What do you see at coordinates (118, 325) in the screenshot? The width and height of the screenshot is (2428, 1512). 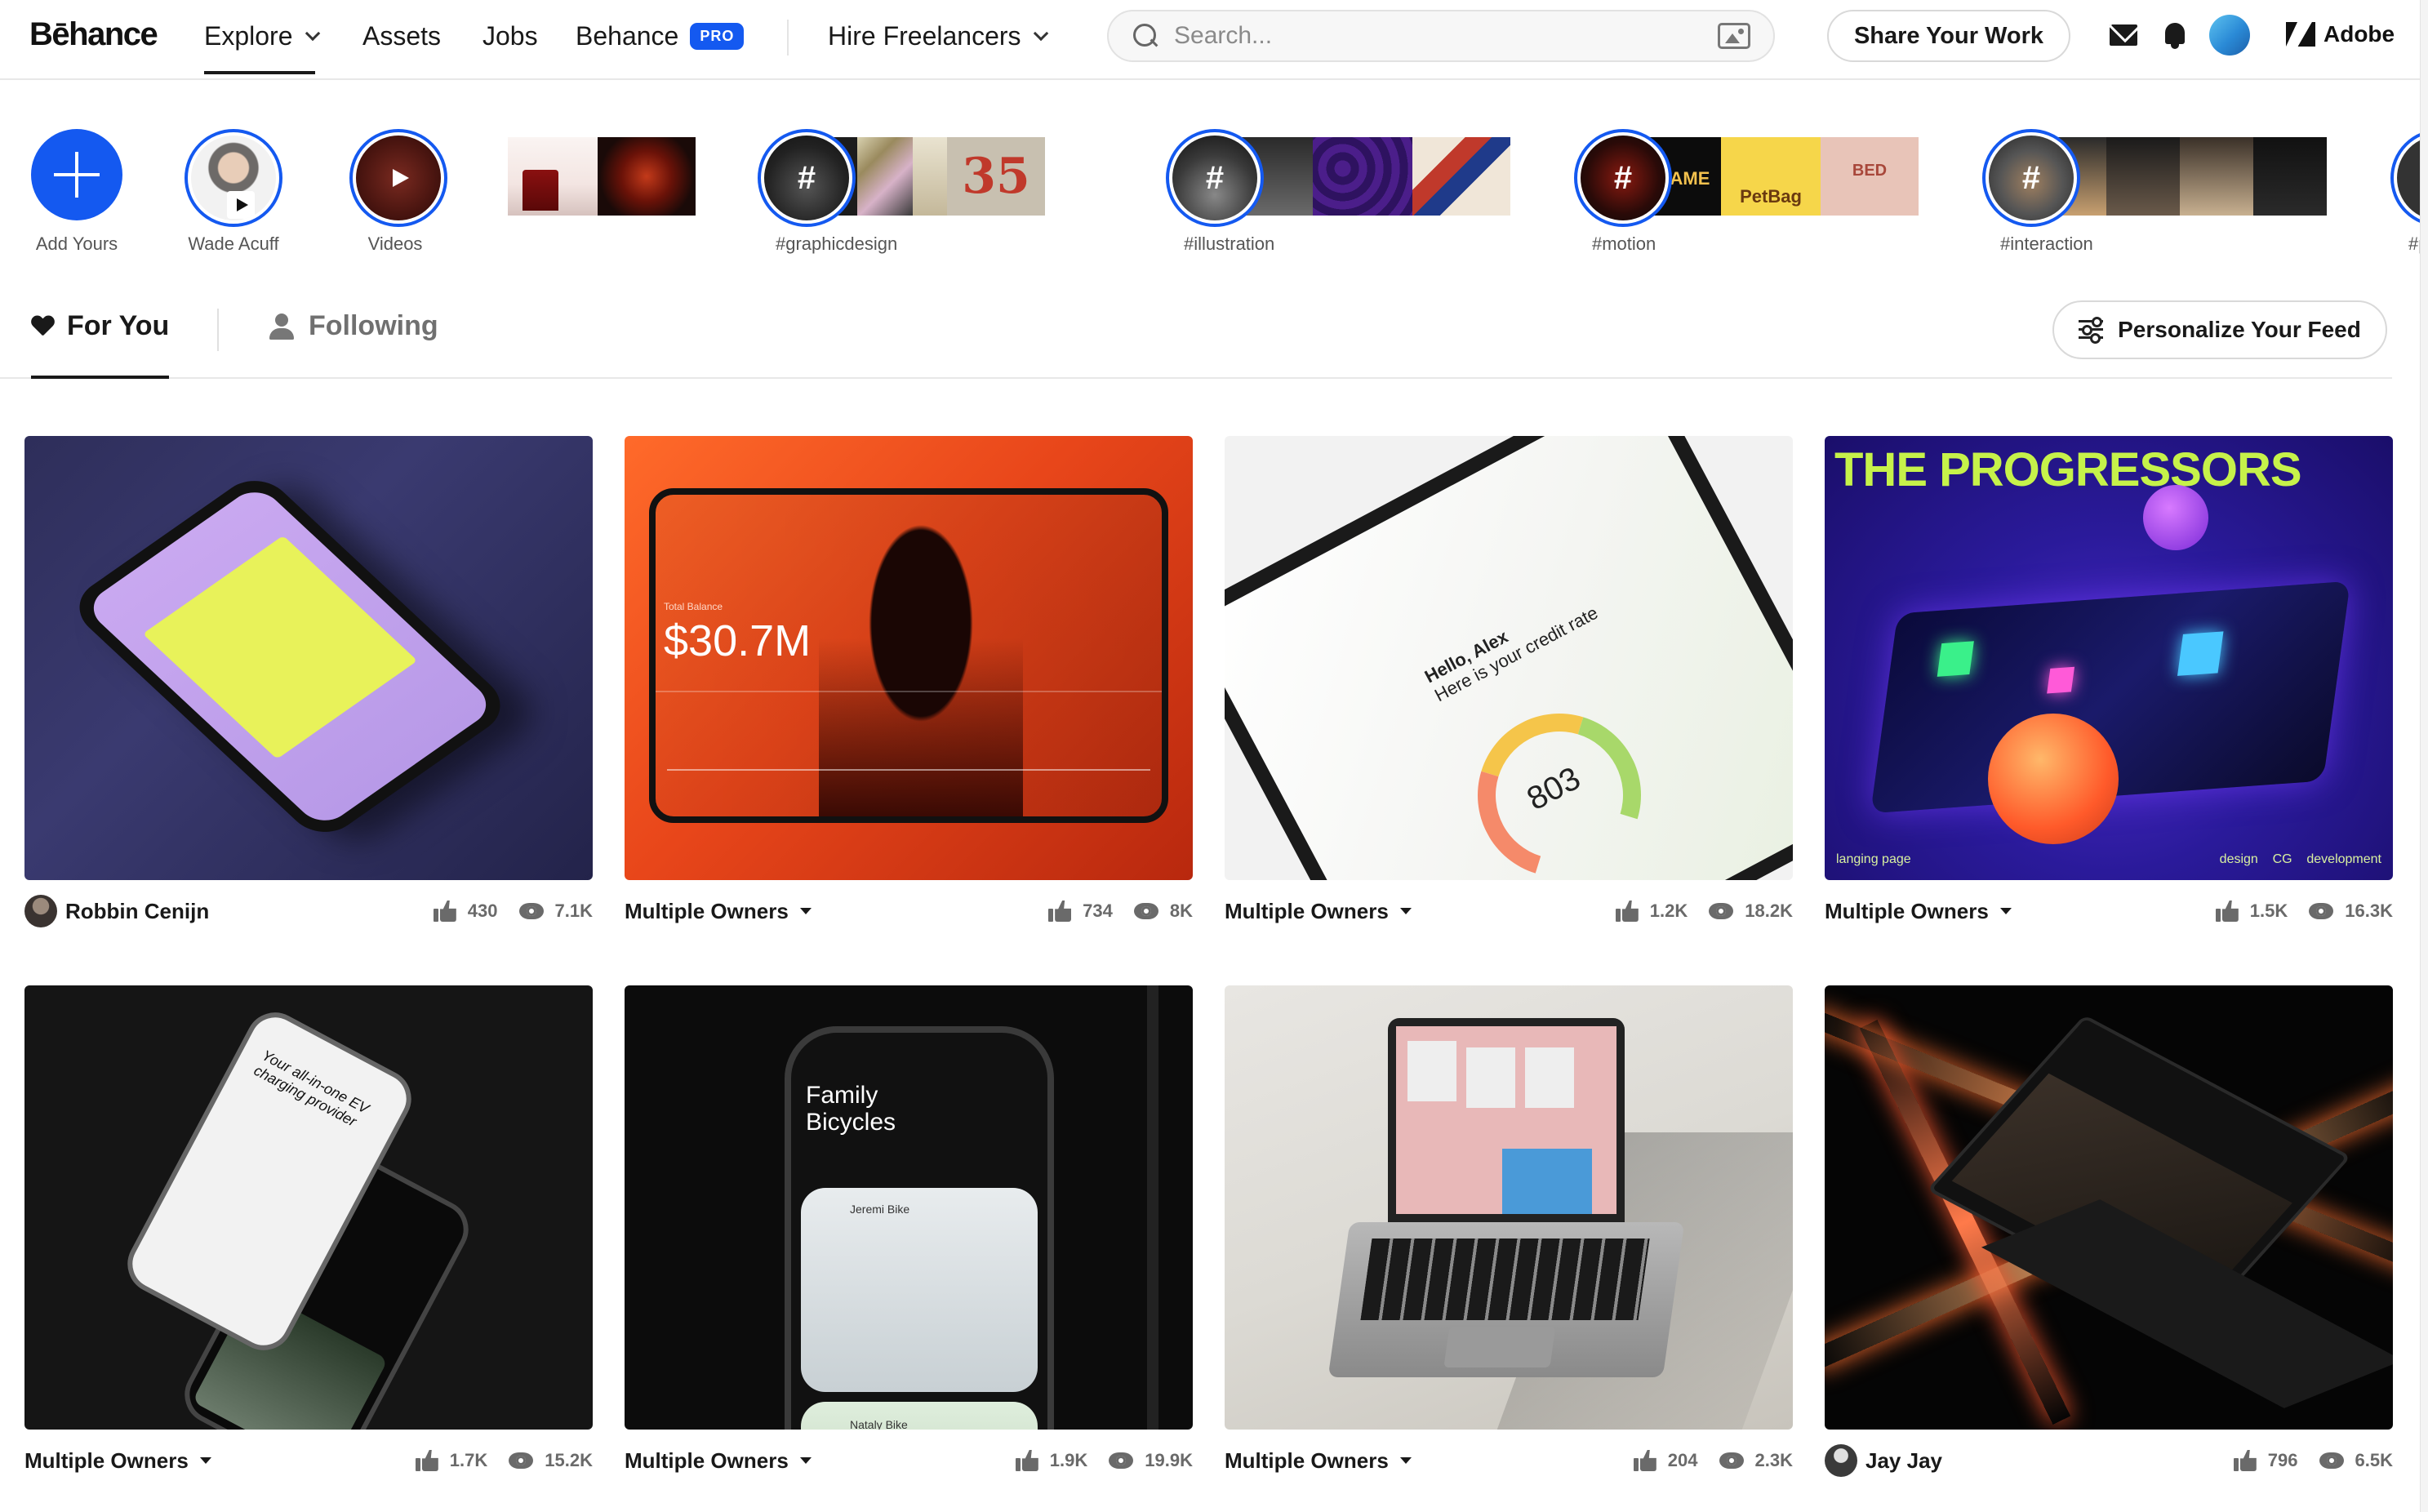 I see `tab-for-you-label: For You` at bounding box center [118, 325].